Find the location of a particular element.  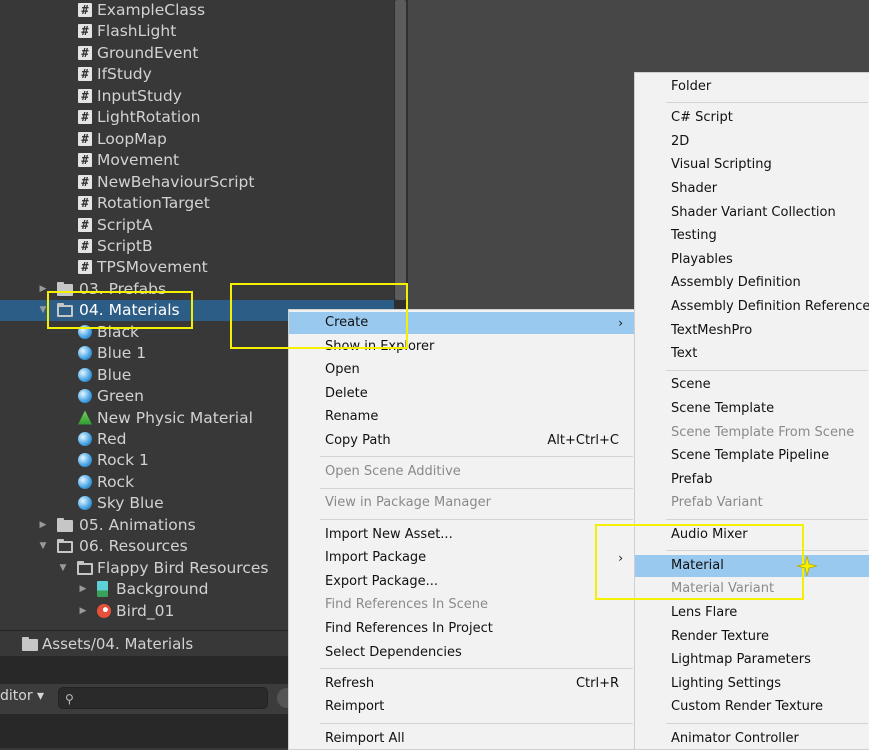

tree-item: # TPSMovement is located at coordinates (197, 267).